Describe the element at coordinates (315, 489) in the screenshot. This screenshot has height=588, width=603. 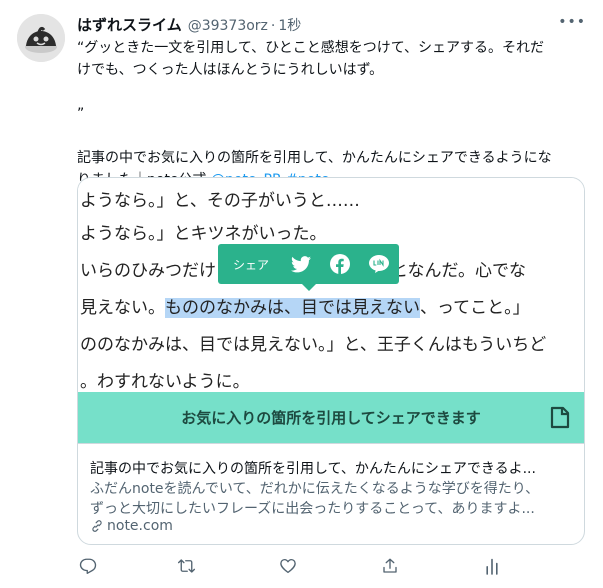
I see `card-description-line: ふだんnoteを読んでいて、だれかに伝えたくなるような学びを得たり、` at that location.